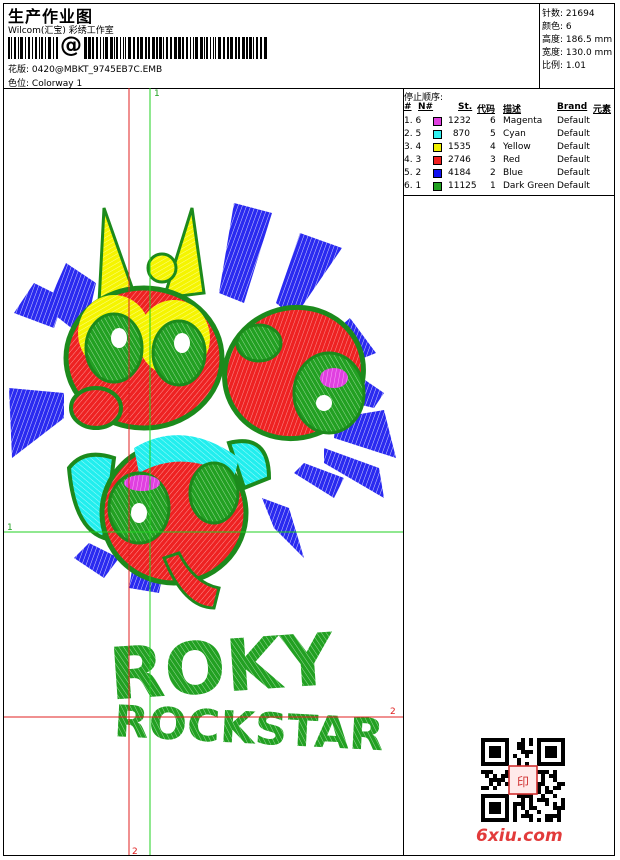 This screenshot has width=620, height=860. I want to click on stat-stitches: 针数: 21694, so click(568, 14).